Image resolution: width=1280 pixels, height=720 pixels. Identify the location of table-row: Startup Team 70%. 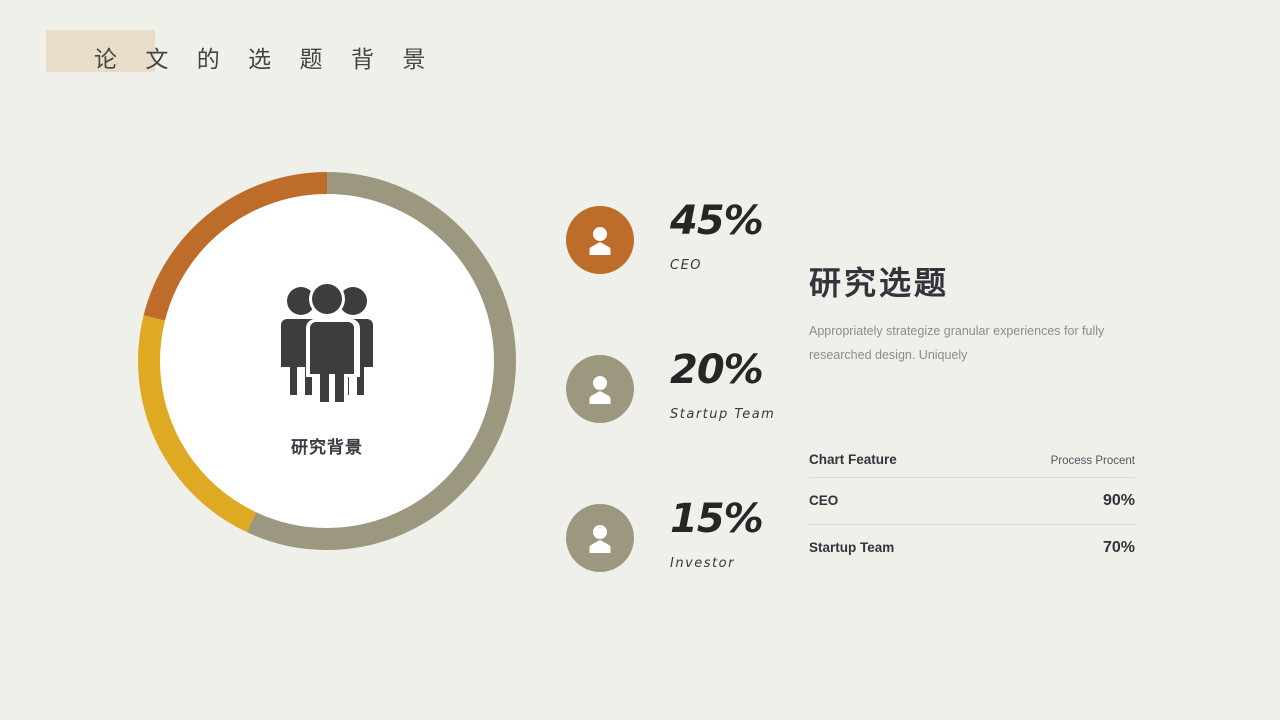
(972, 548).